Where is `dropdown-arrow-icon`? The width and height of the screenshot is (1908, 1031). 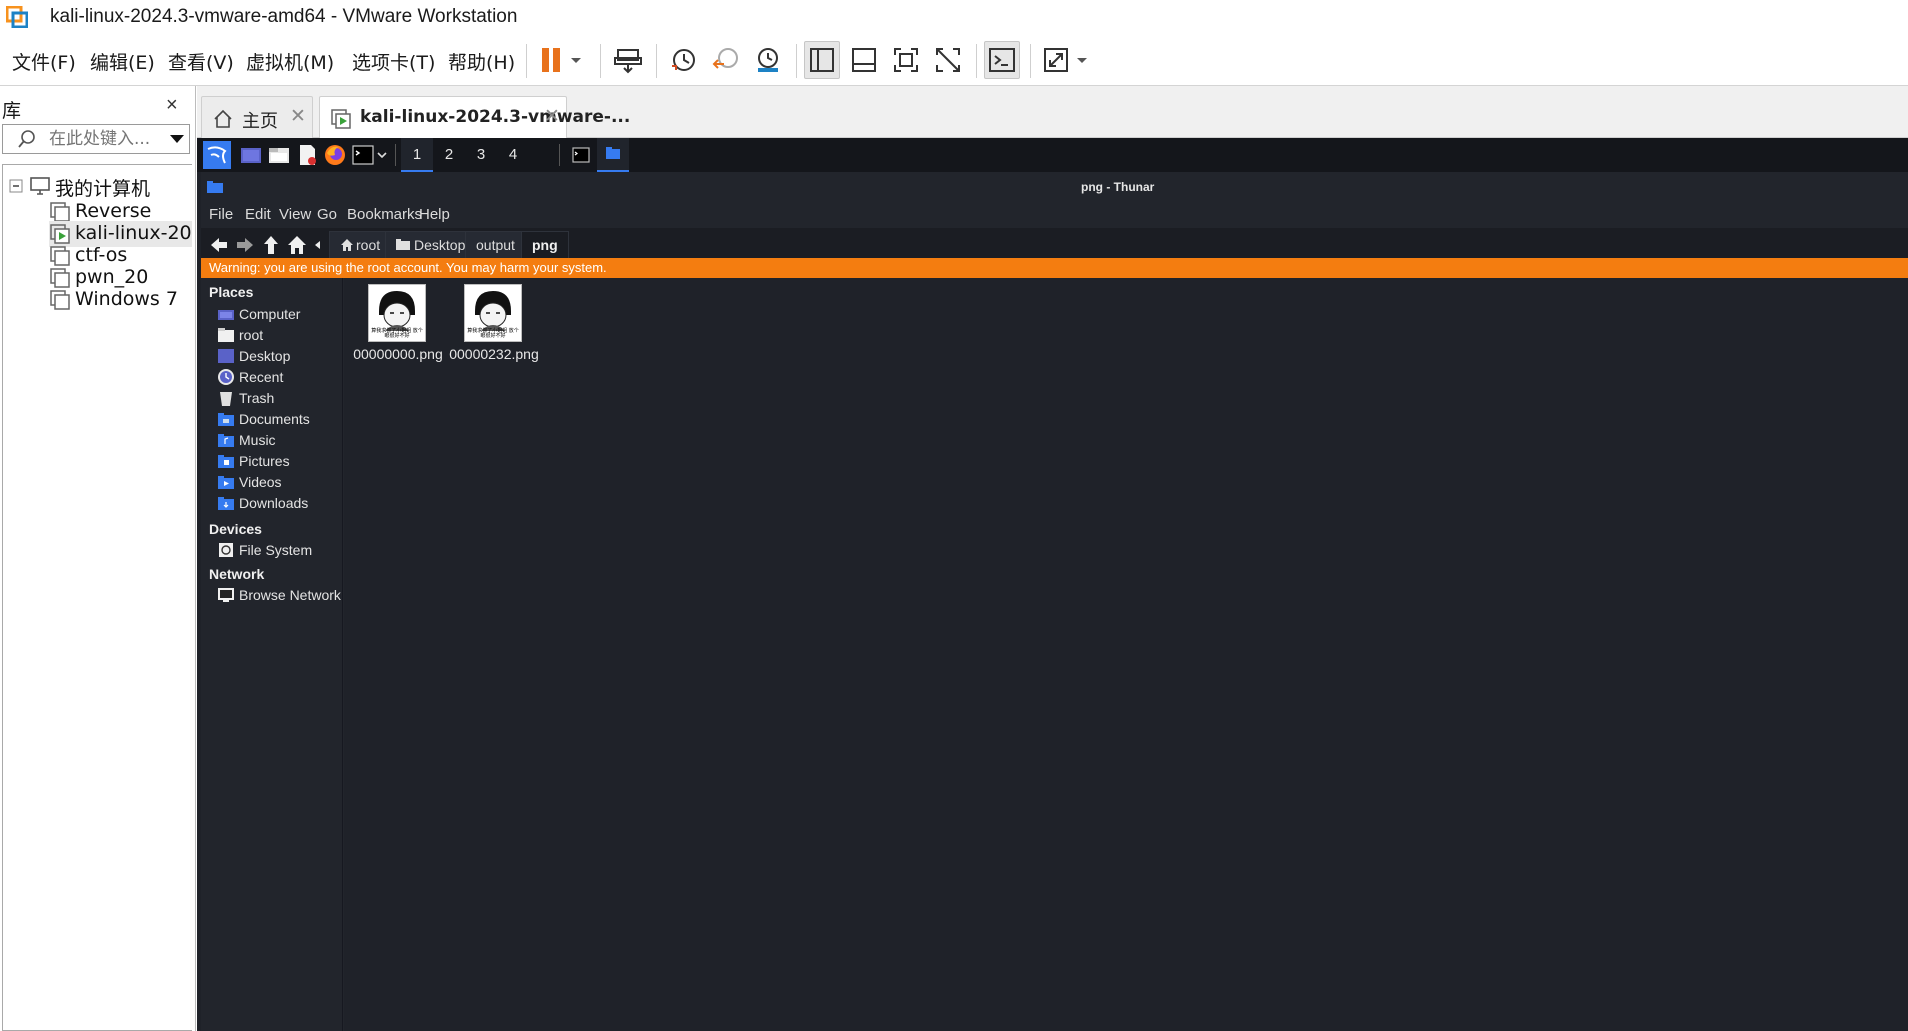 dropdown-arrow-icon is located at coordinates (177, 139).